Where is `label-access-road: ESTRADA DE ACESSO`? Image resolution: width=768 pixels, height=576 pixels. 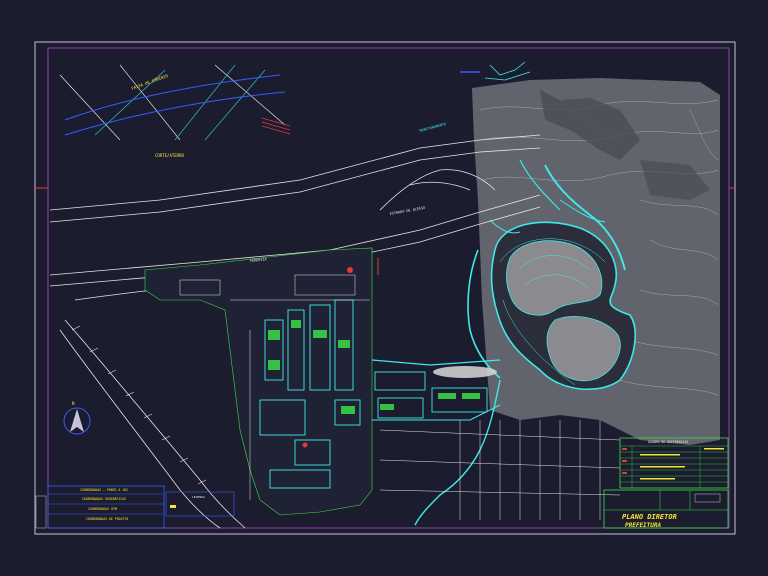 label-access-road: ESTRADA DE ACESSO is located at coordinates (407, 211).